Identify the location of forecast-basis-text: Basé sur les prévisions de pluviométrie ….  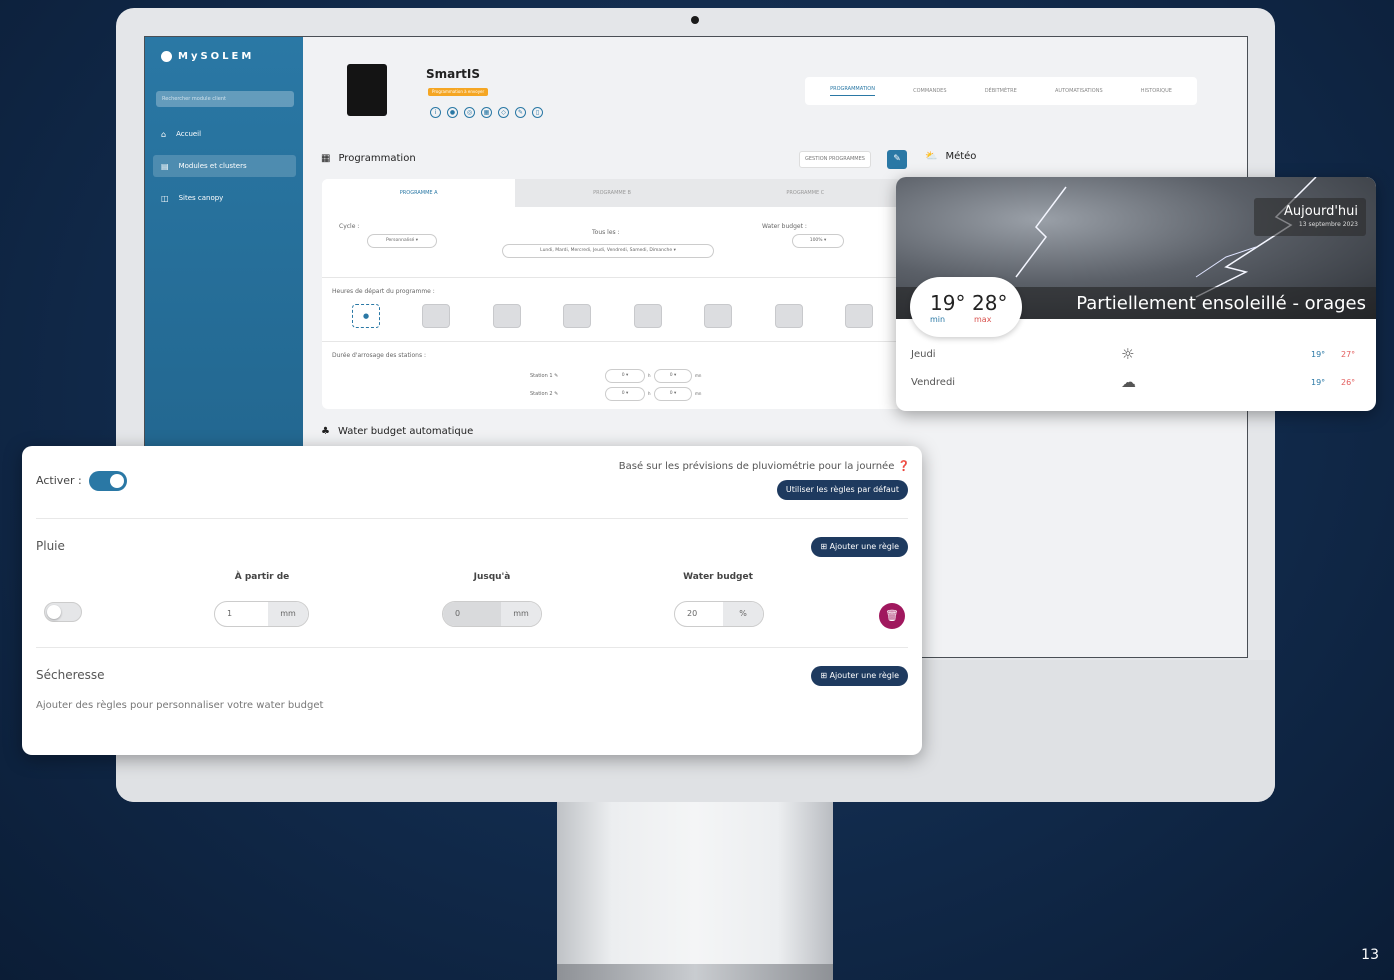
(764, 466).